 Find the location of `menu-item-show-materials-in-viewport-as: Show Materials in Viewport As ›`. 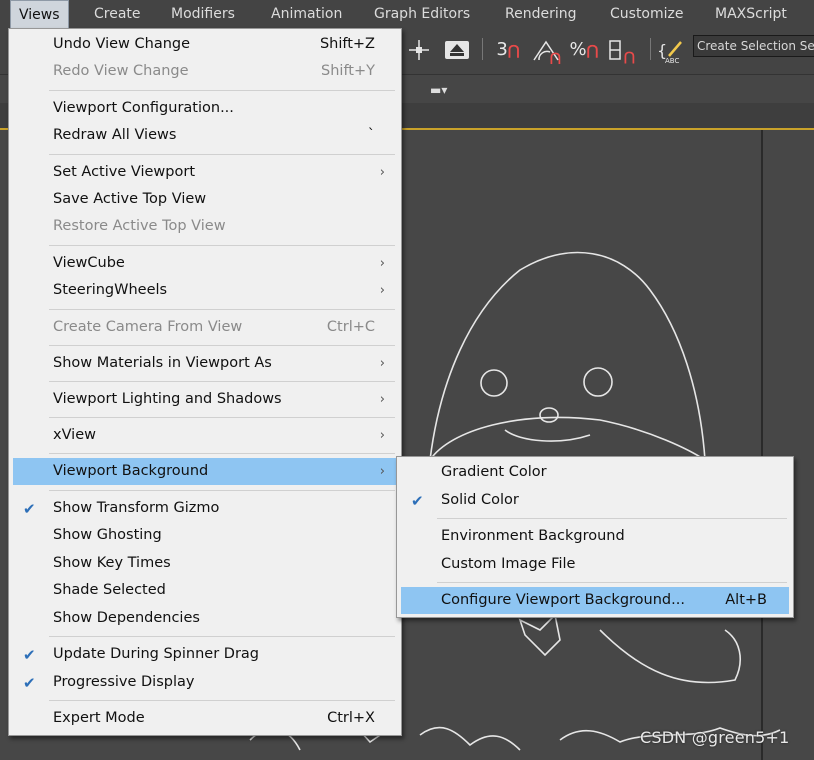

menu-item-show-materials-in-viewport-as: Show Materials in Viewport As › is located at coordinates (205, 363).